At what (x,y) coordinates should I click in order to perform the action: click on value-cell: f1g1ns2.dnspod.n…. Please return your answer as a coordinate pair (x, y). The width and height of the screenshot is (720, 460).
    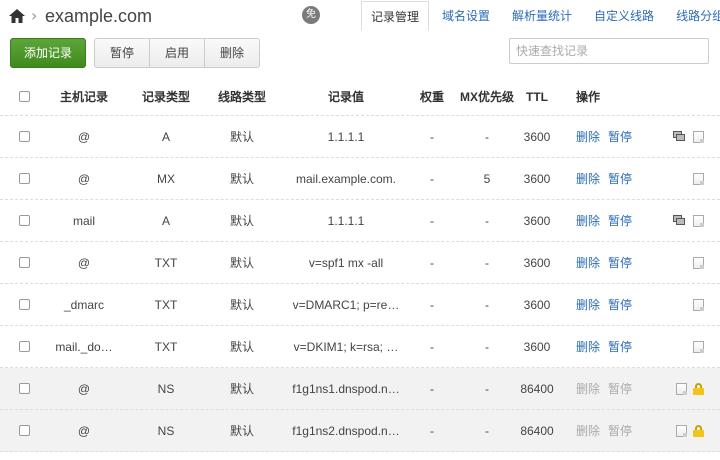
    Looking at the image, I should click on (346, 430).